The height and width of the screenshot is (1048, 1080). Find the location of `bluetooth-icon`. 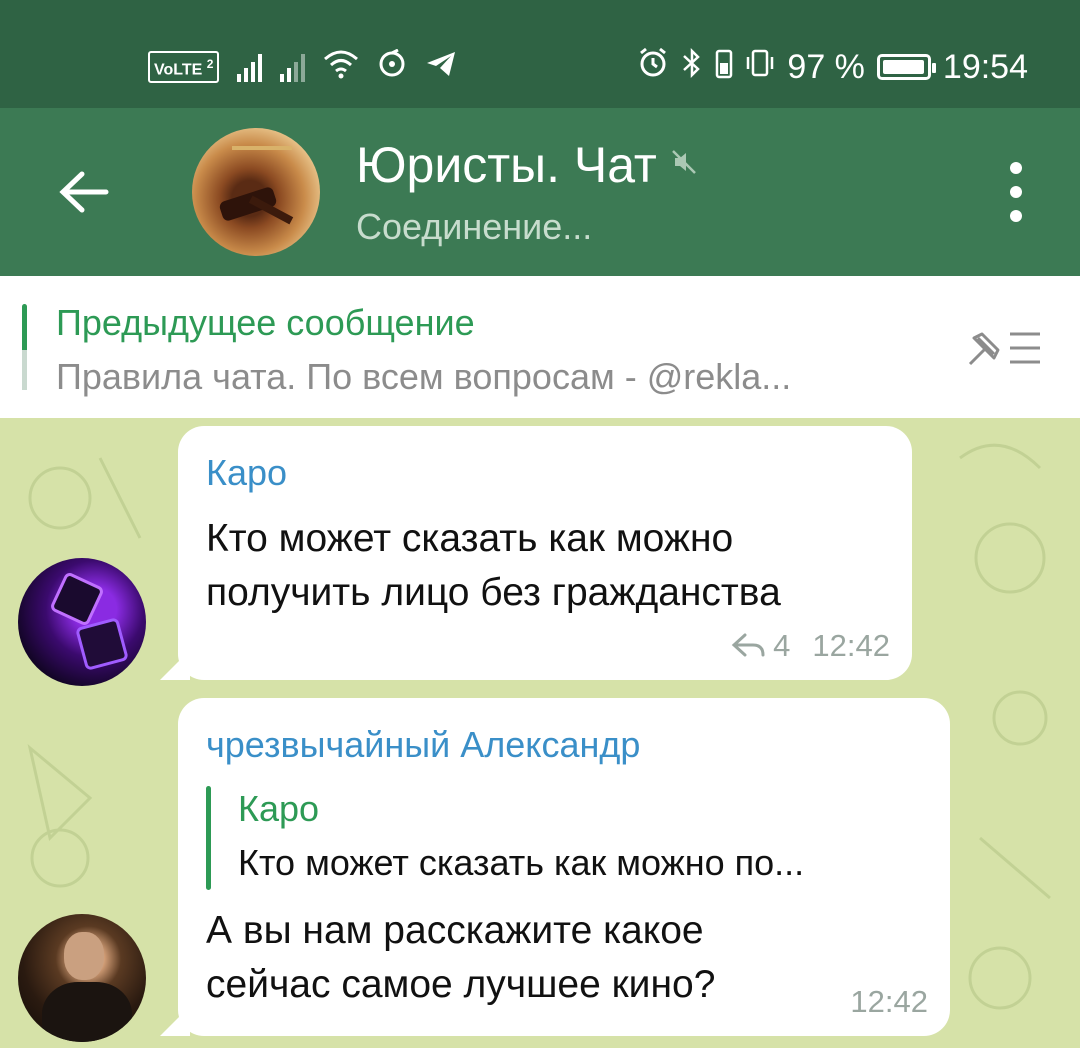

bluetooth-icon is located at coordinates (692, 67).